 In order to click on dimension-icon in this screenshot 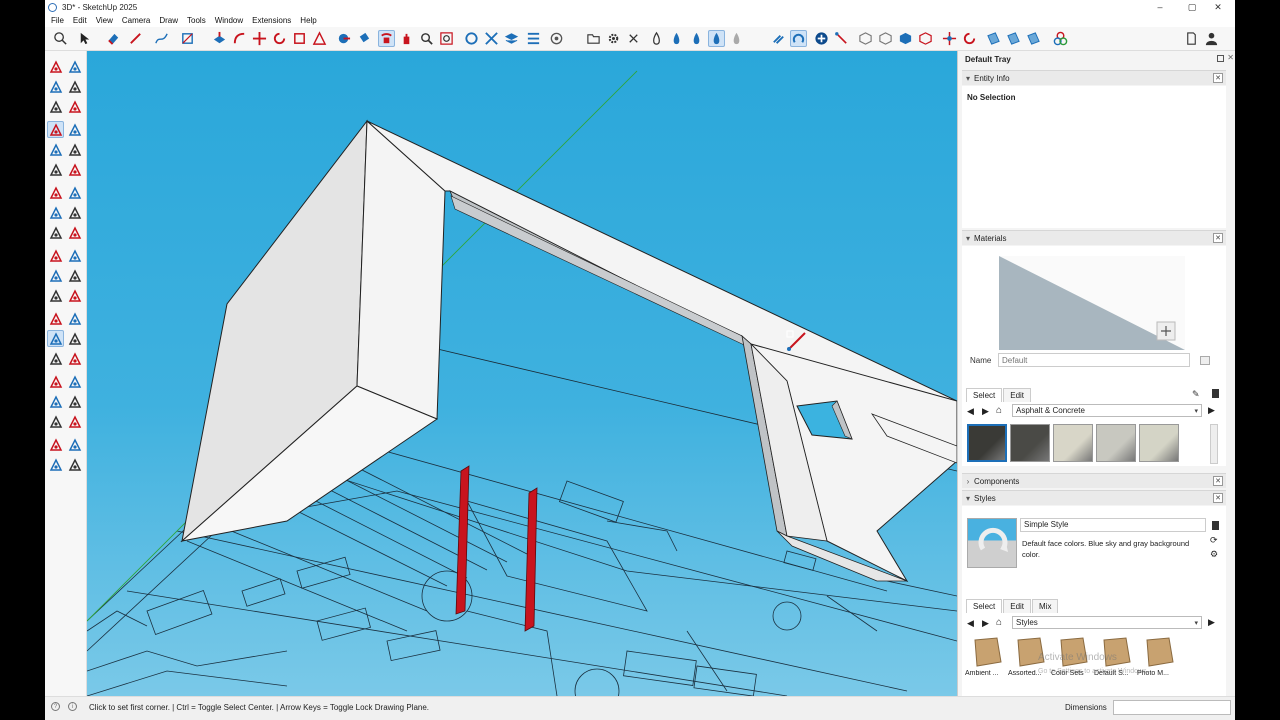, I will do `click(74, 295)`.